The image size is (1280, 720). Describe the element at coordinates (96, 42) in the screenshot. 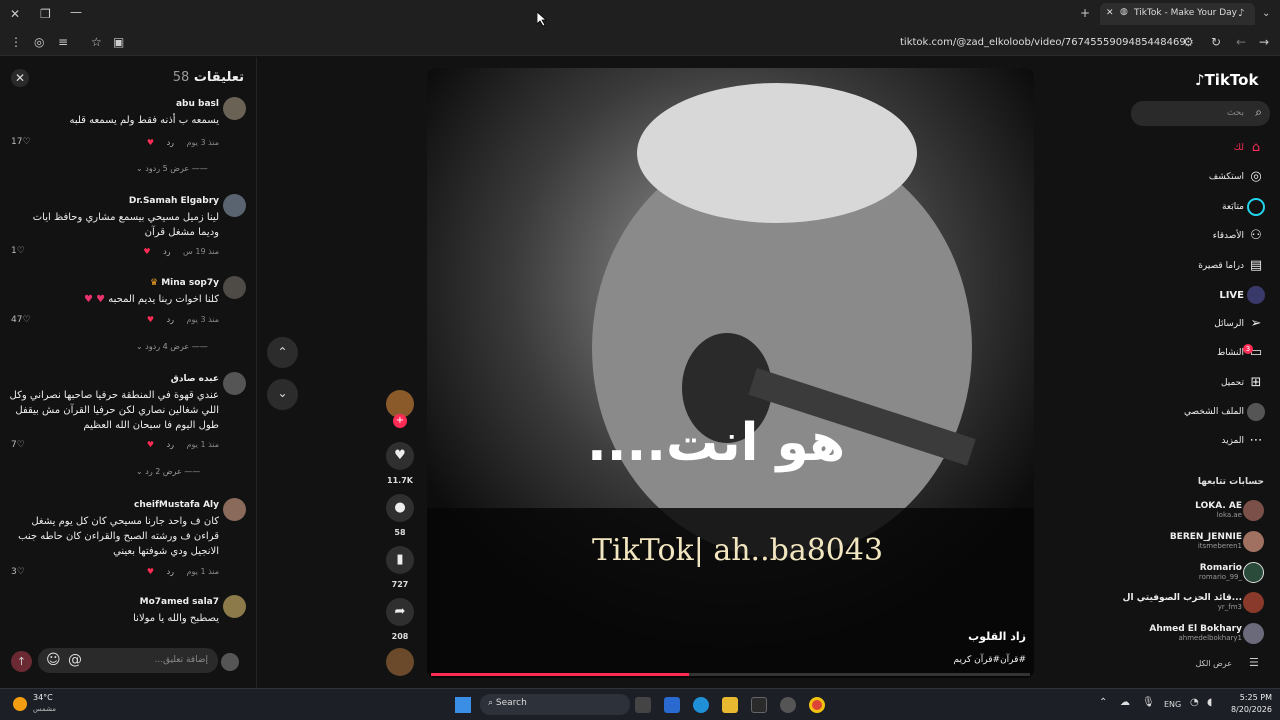

I see `bookmark-star-icon: ☆` at that location.